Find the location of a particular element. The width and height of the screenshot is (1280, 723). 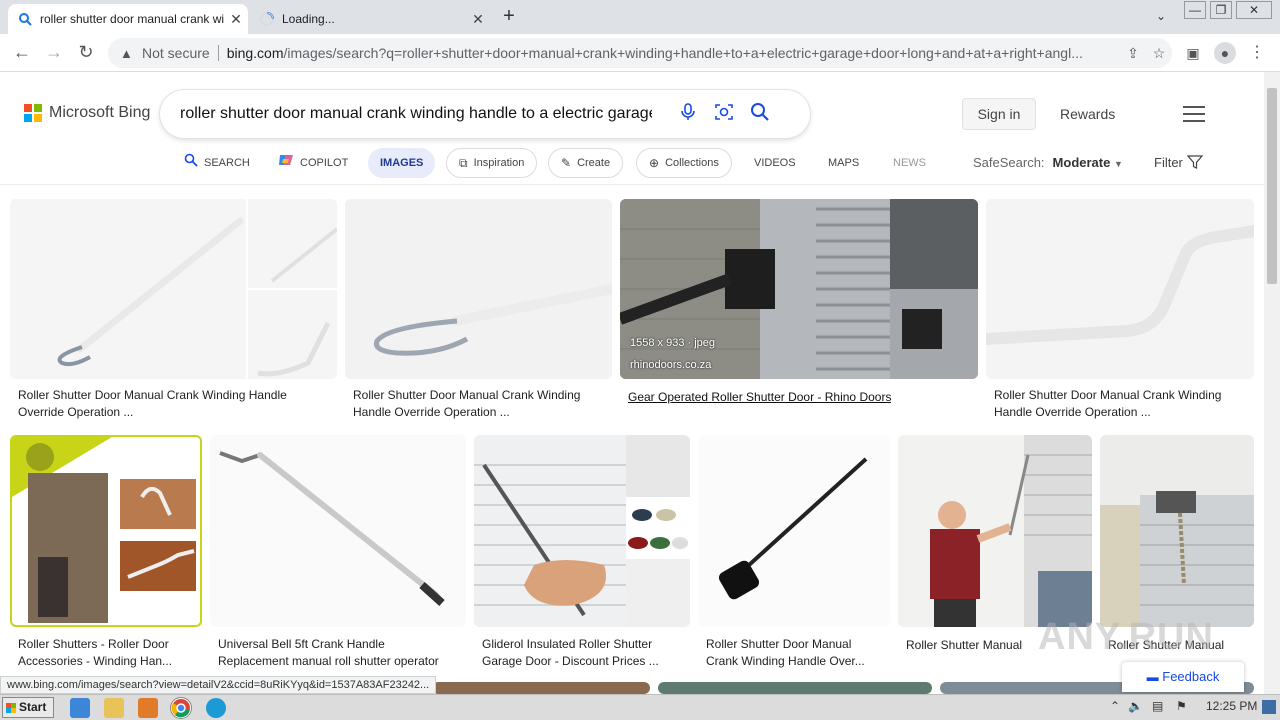

search-submit-icon is located at coordinates (760, 114).